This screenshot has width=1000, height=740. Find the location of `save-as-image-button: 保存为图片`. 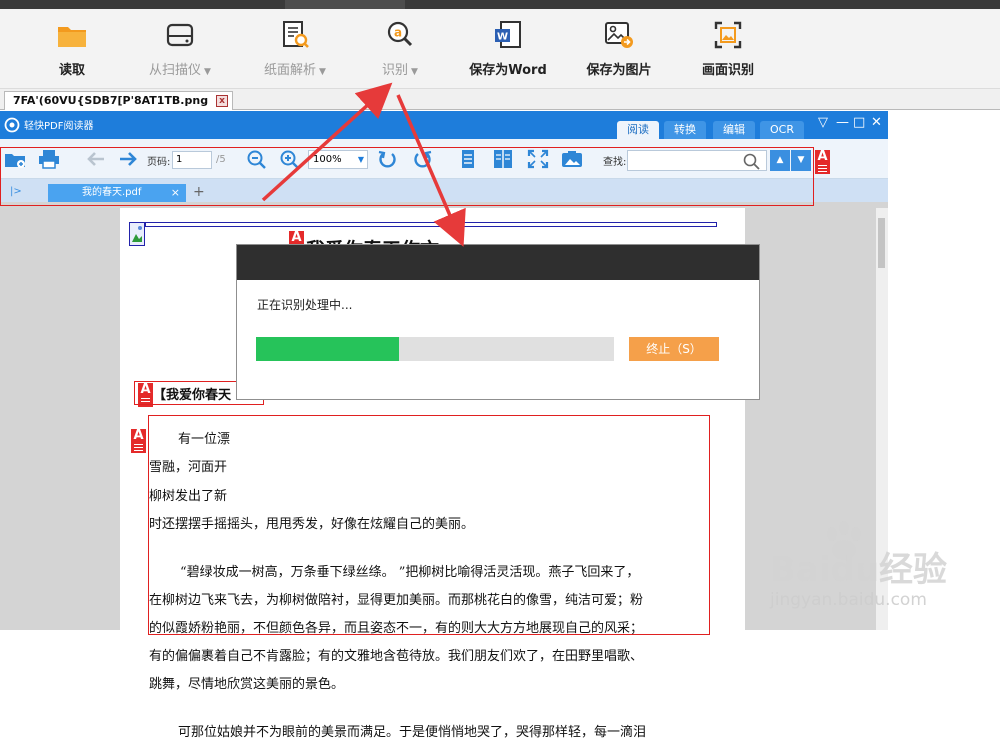

save-as-image-button: 保存为图片 is located at coordinates (619, 48).